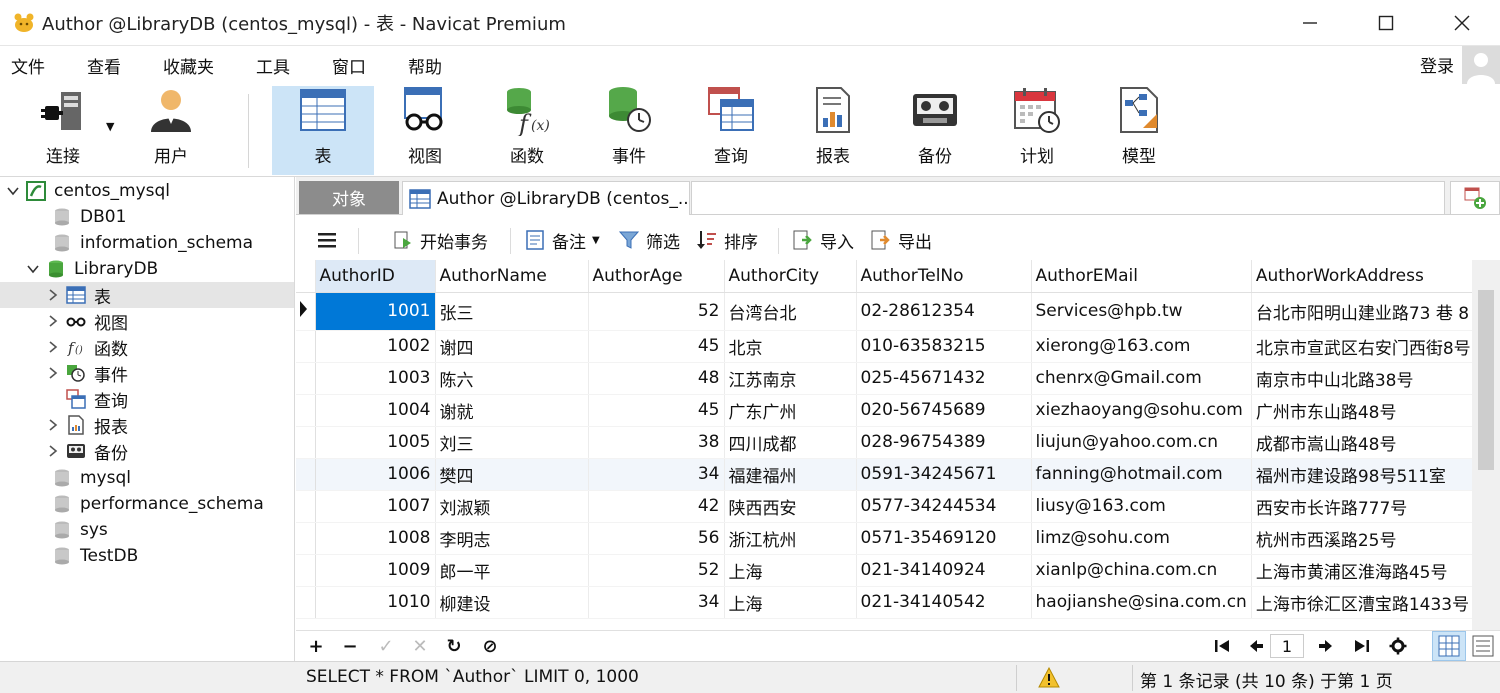  Describe the element at coordinates (147, 269) in the screenshot. I see `tree-db-librarydb: LibraryDB` at that location.